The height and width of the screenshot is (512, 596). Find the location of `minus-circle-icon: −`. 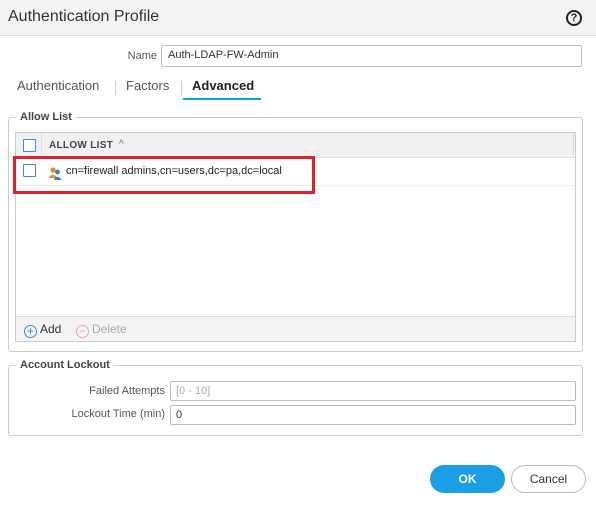

minus-circle-icon: − is located at coordinates (82, 331).